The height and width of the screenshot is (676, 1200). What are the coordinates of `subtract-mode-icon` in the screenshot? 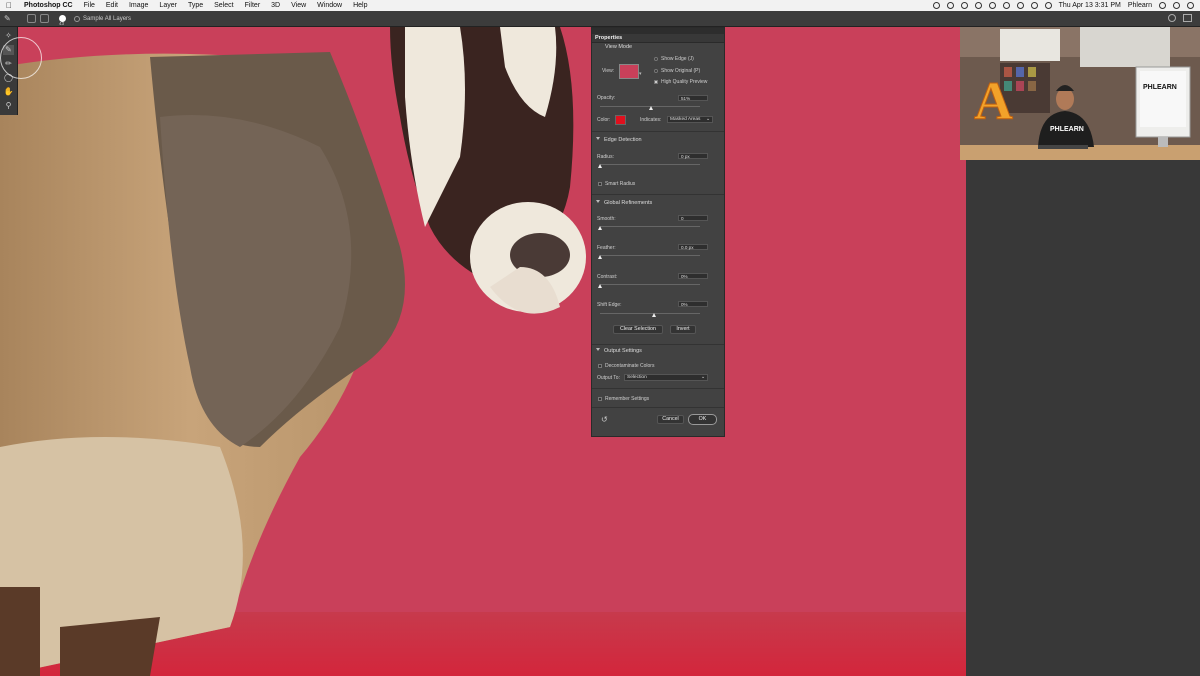 It's located at (44, 18).